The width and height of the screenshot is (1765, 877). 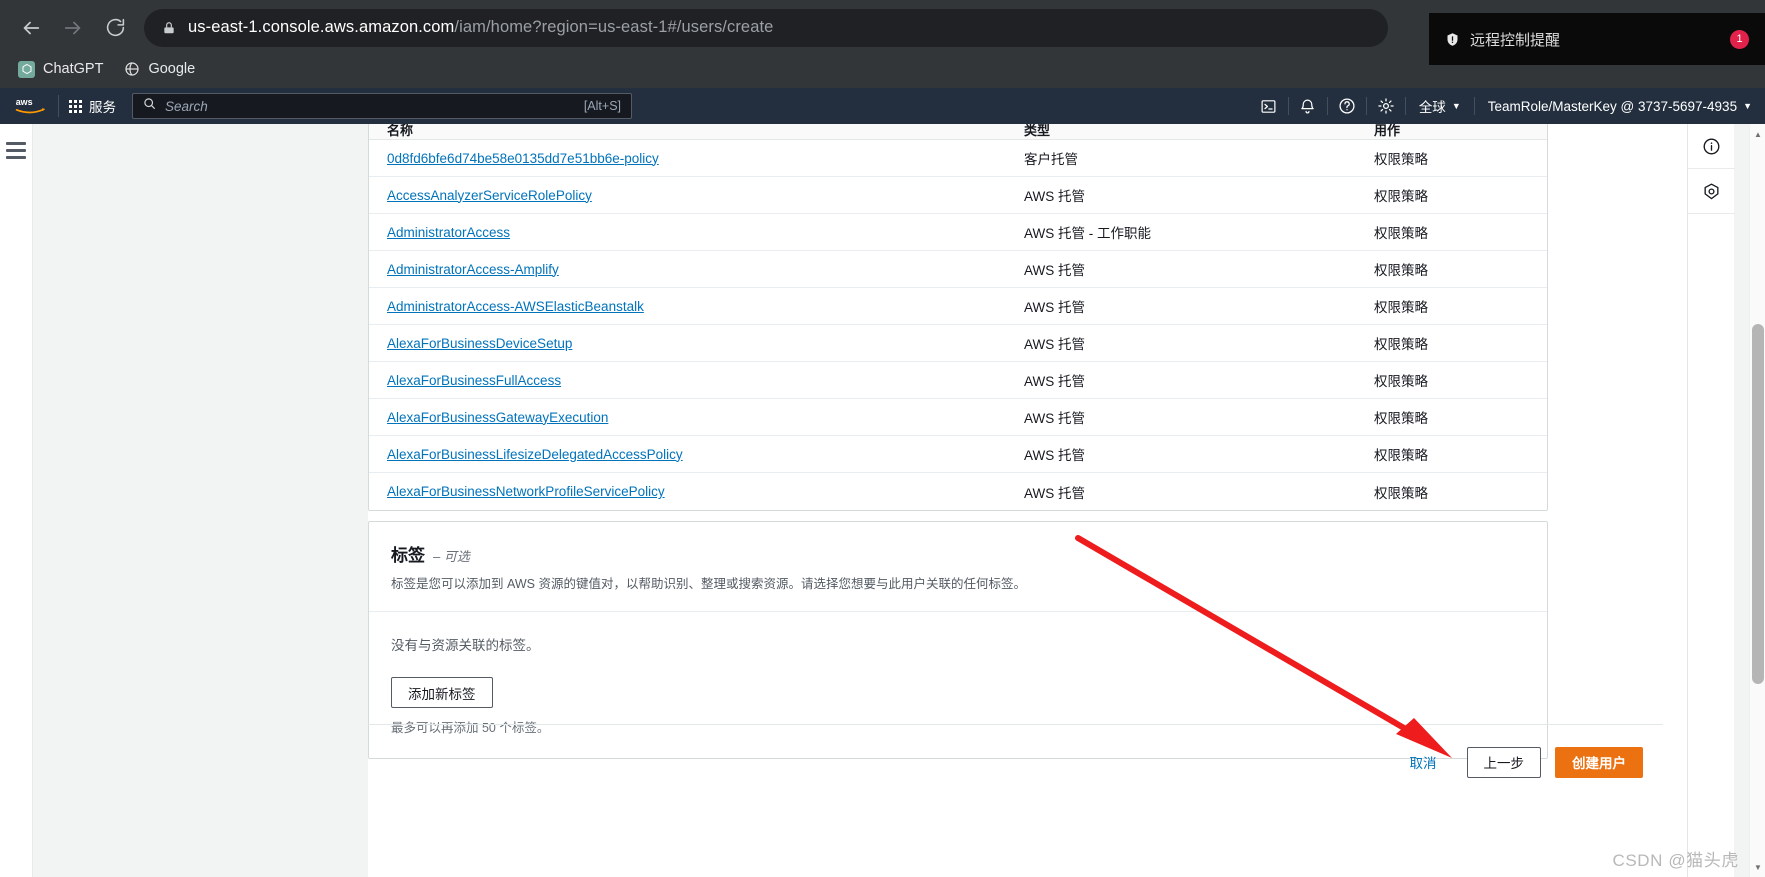 I want to click on policy-link: AdministratorAccess, so click(x=448, y=232).